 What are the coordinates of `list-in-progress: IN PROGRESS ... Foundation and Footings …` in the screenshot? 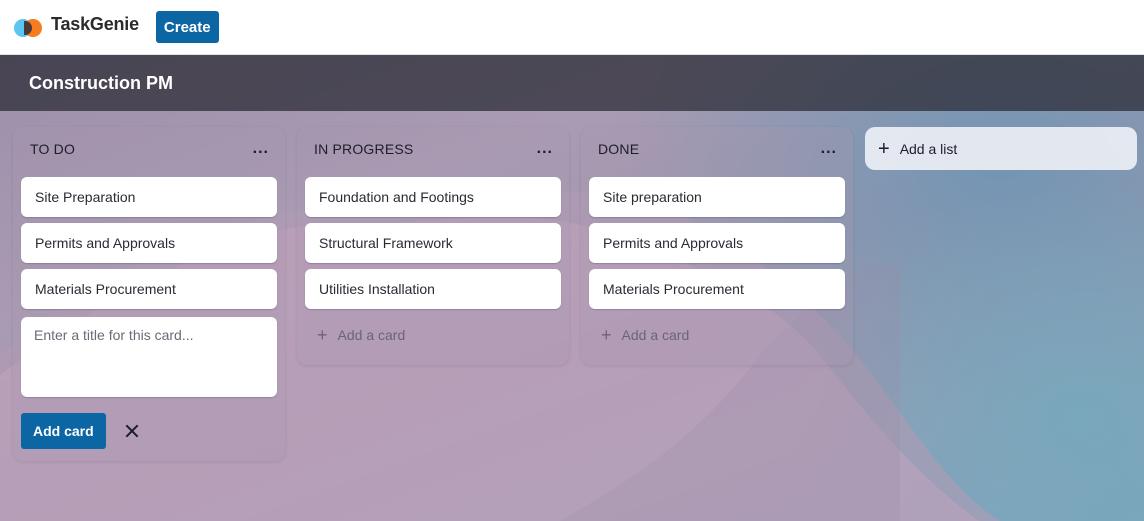 It's located at (433, 246).